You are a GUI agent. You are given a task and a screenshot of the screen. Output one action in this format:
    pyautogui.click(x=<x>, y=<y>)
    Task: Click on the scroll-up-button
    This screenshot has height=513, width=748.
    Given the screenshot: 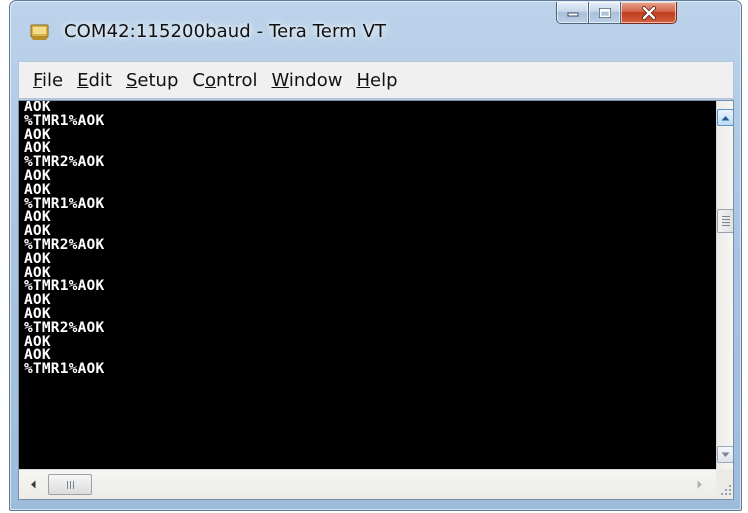 What is the action you would take?
    pyautogui.click(x=725, y=117)
    